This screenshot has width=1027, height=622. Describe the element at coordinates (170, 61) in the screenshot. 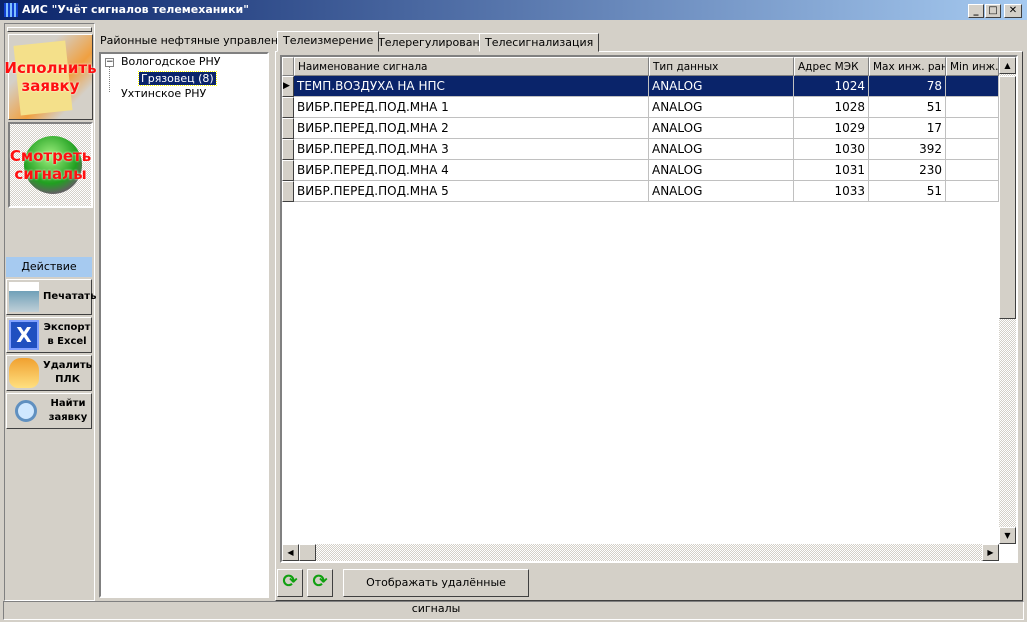

I see `tree-node: Вологодское РНУ` at that location.